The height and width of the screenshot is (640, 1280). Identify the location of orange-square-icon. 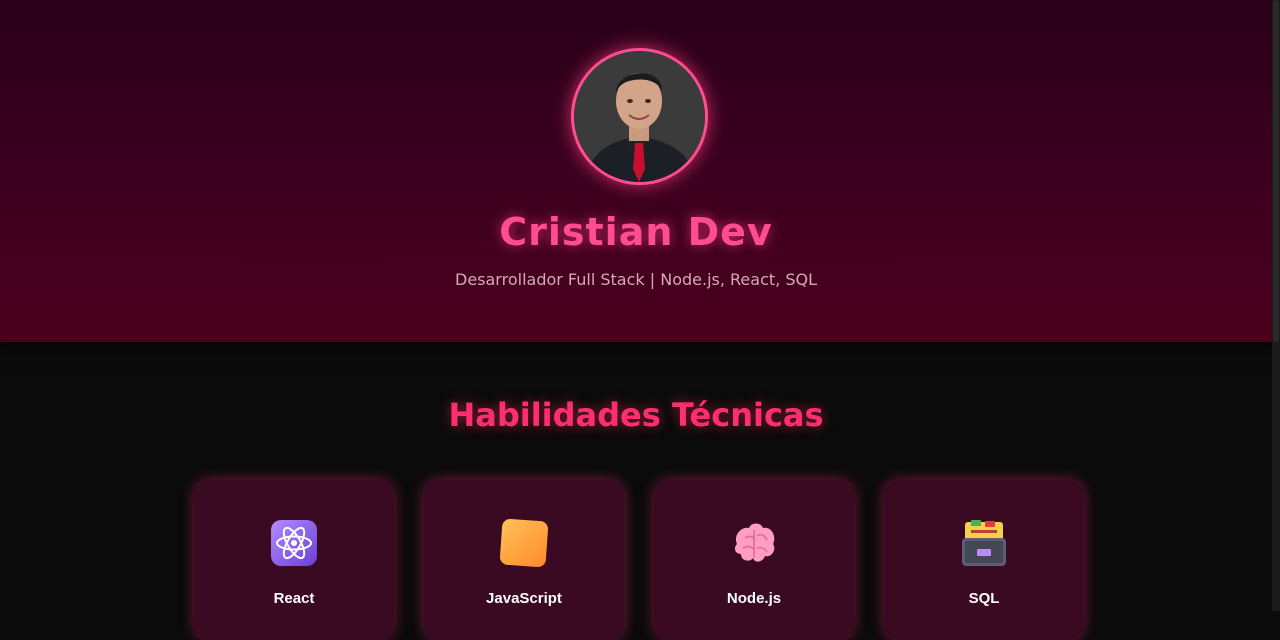
(524, 543).